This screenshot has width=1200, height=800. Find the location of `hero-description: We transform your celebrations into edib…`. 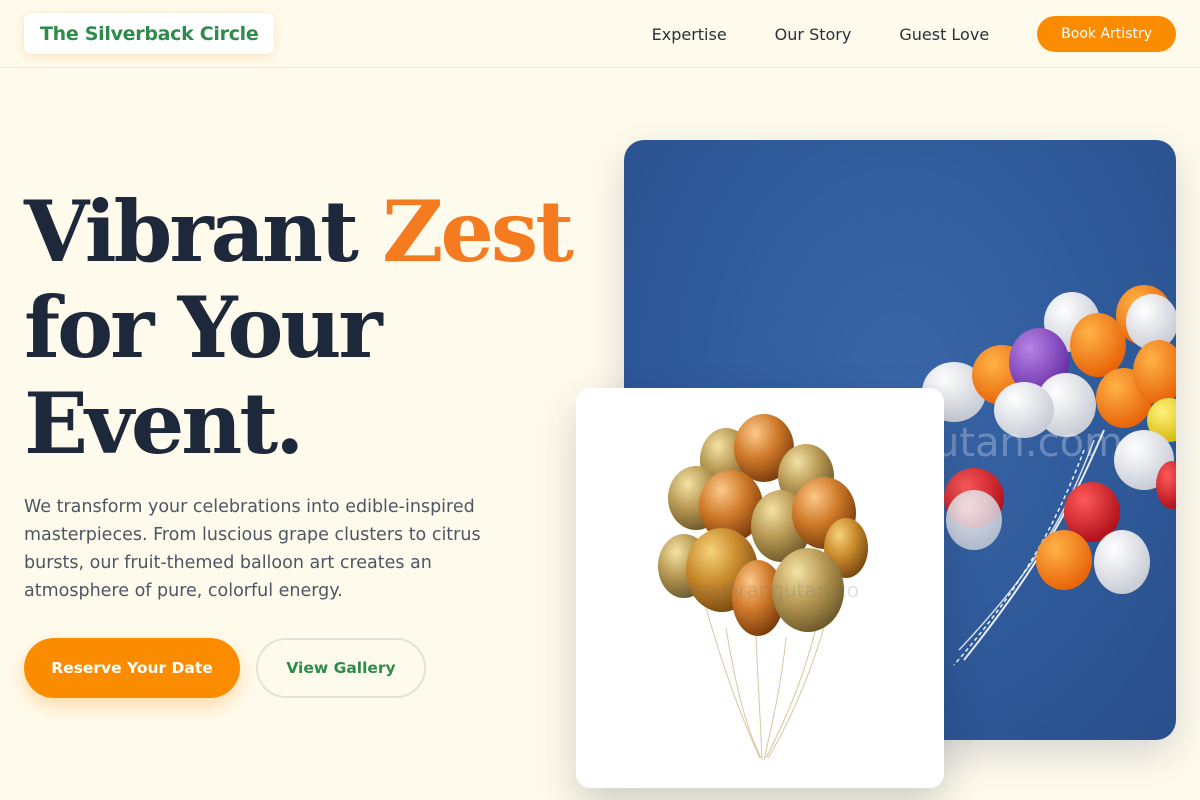

hero-description: We transform your celebrations into edib… is located at coordinates (252, 549).